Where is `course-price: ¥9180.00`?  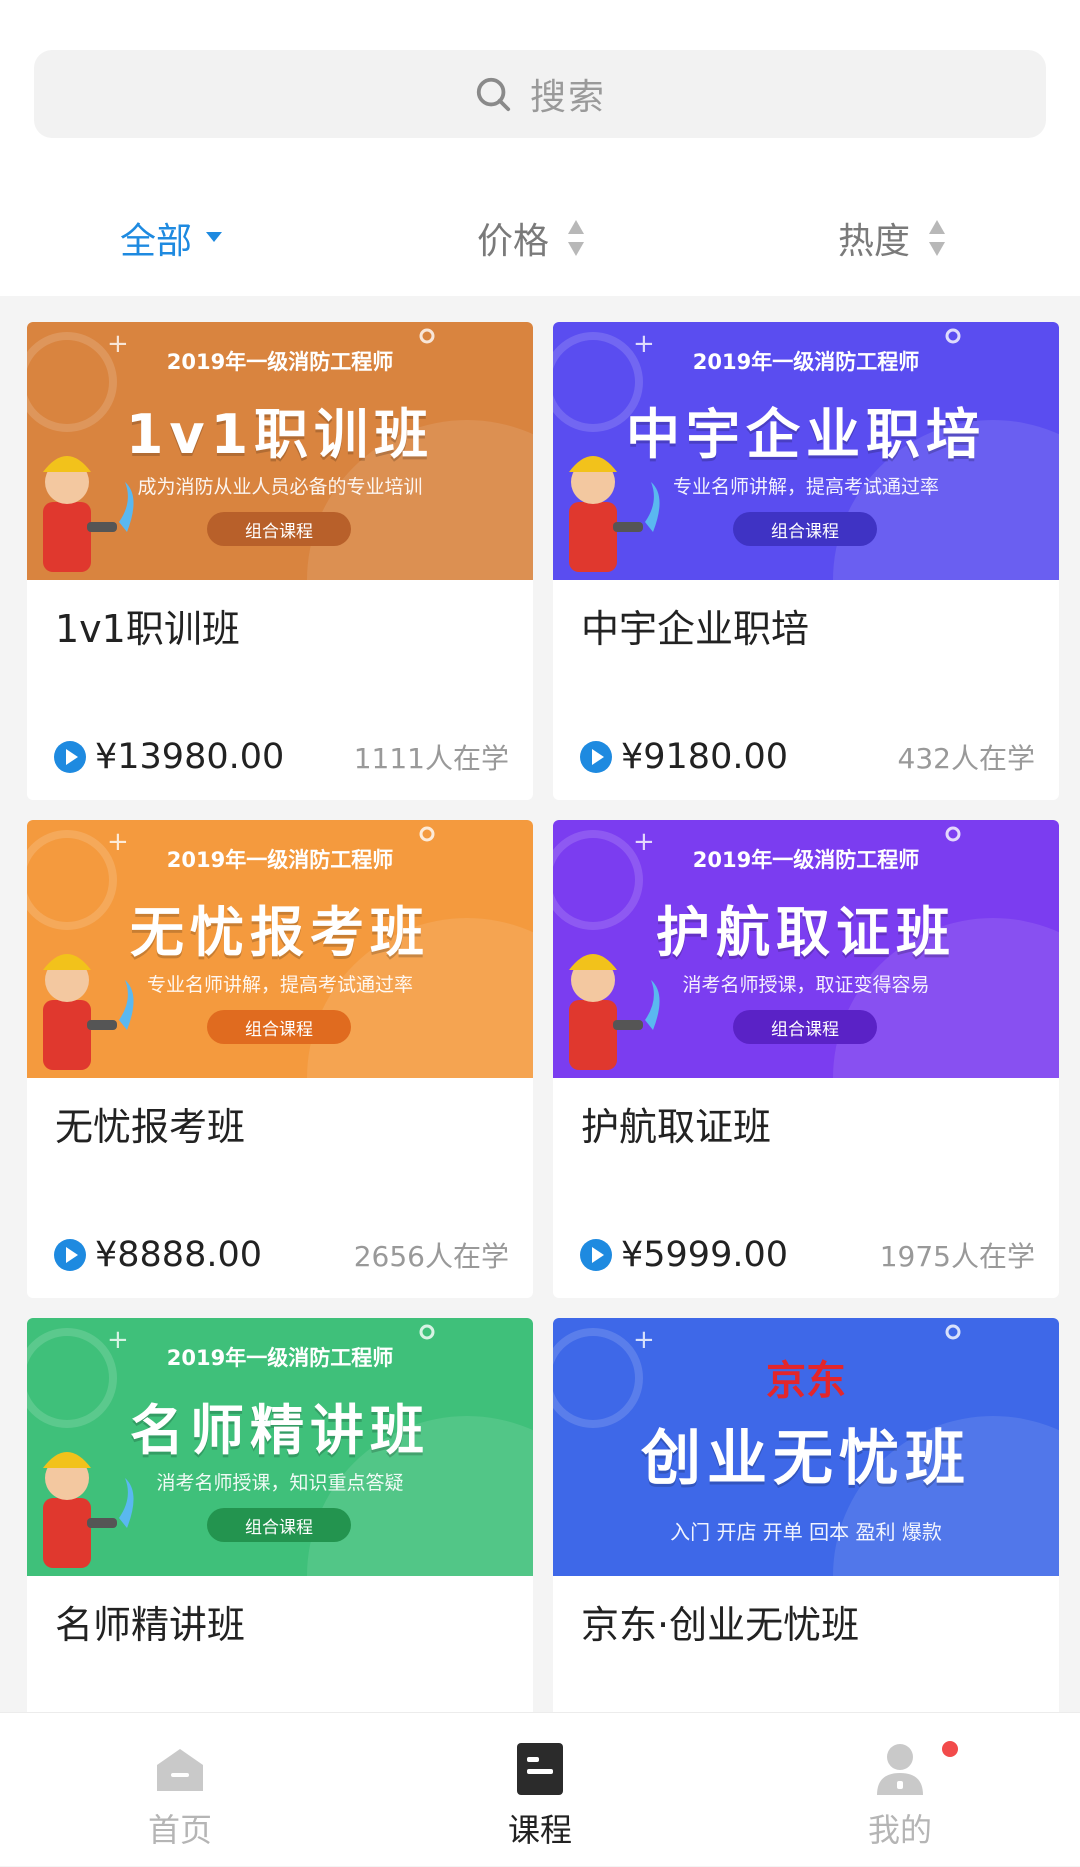 course-price: ¥9180.00 is located at coordinates (705, 757).